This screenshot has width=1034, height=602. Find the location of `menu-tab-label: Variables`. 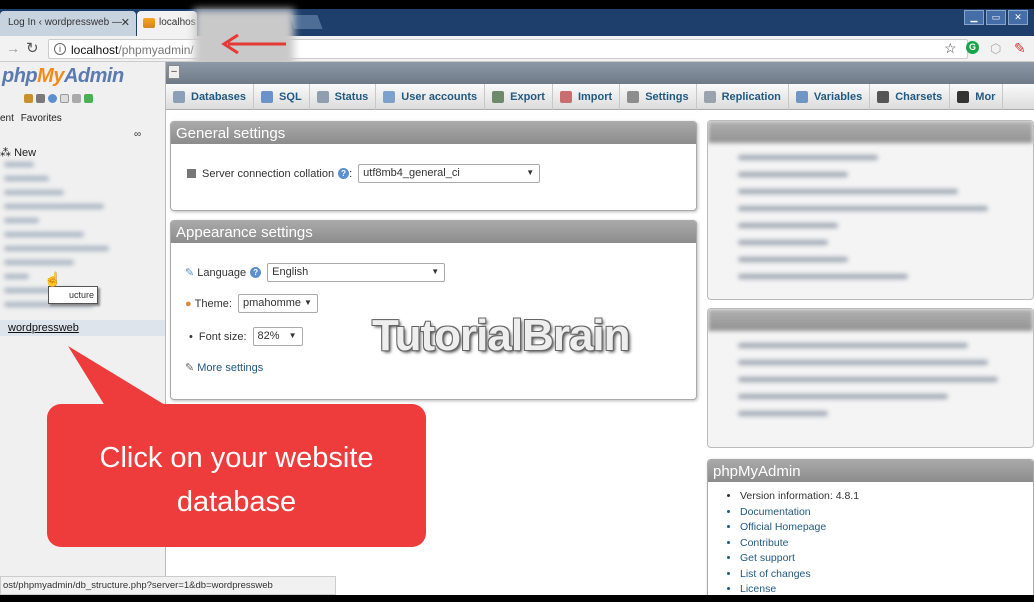

menu-tab-label: Variables is located at coordinates (838, 96).